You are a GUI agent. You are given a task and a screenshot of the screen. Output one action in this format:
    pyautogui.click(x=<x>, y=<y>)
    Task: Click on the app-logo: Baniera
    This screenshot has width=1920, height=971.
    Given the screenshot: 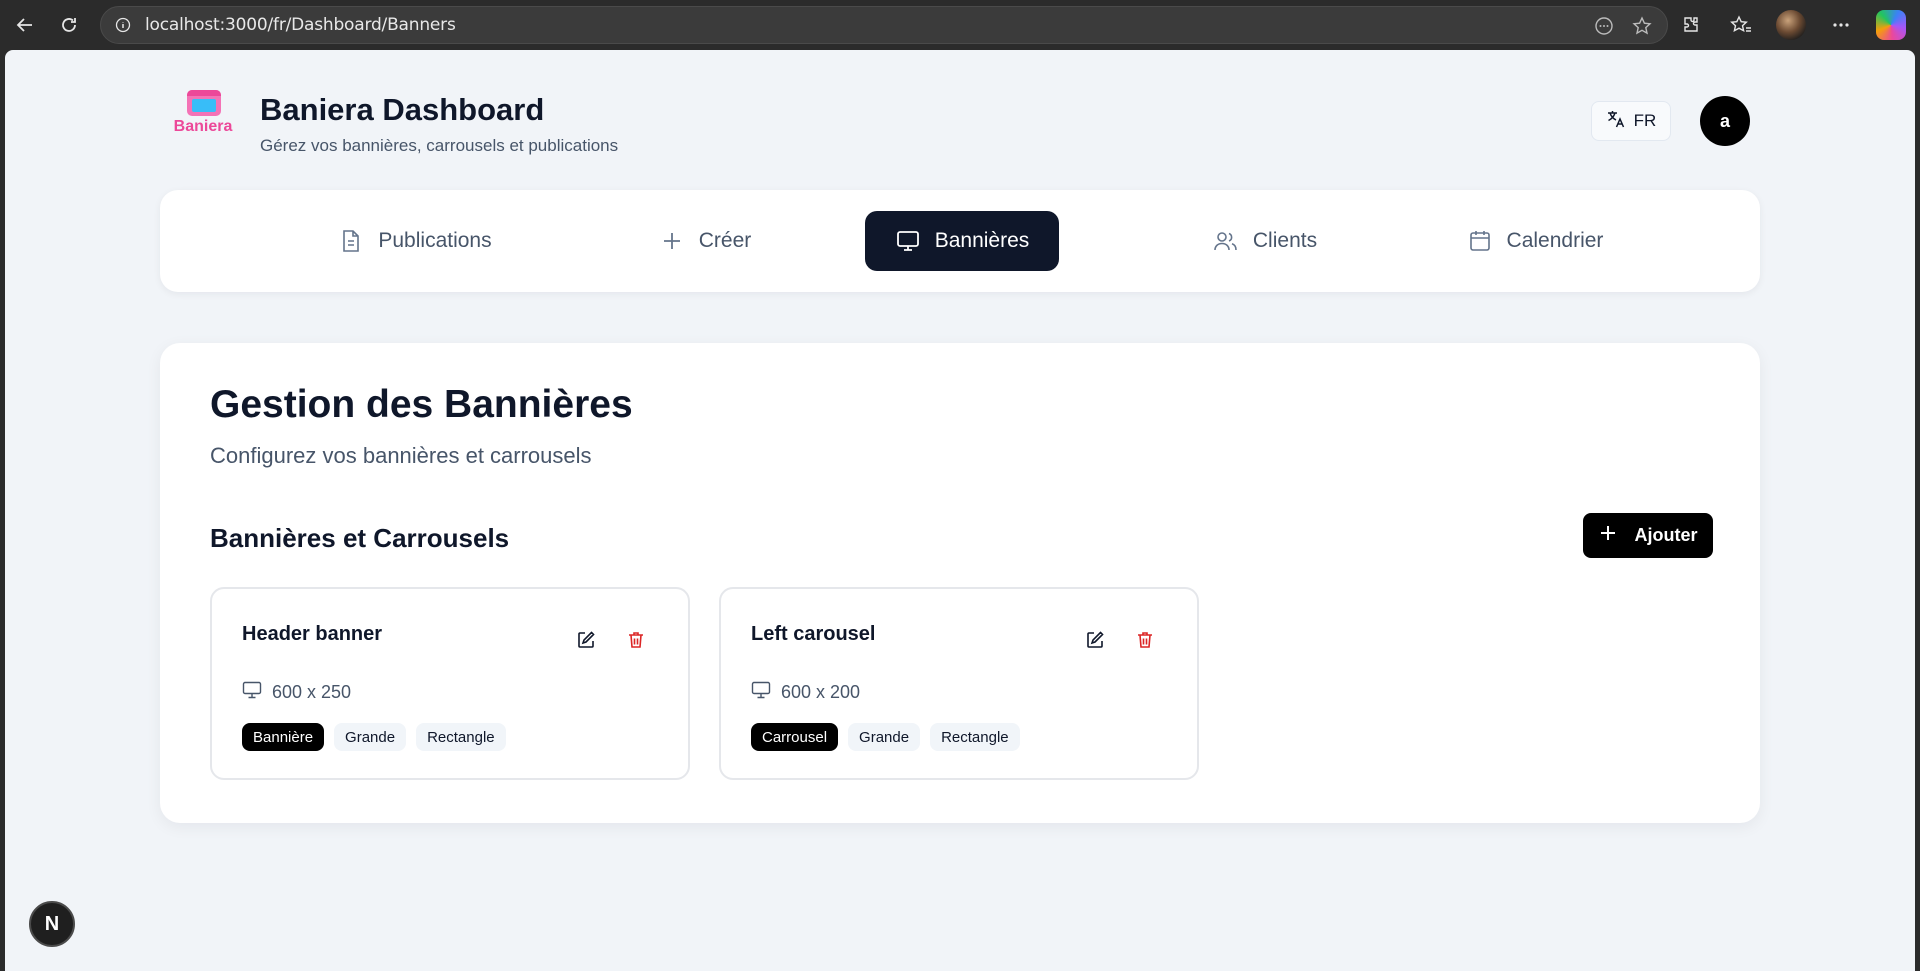 What is the action you would take?
    pyautogui.click(x=203, y=116)
    